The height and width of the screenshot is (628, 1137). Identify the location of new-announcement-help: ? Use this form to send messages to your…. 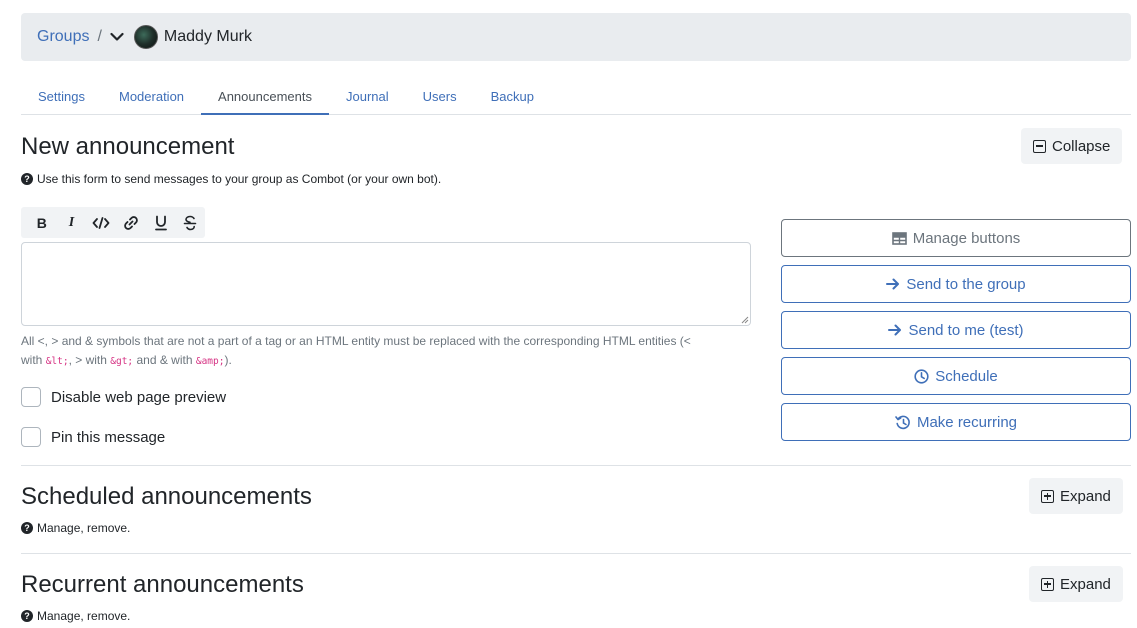
(231, 179).